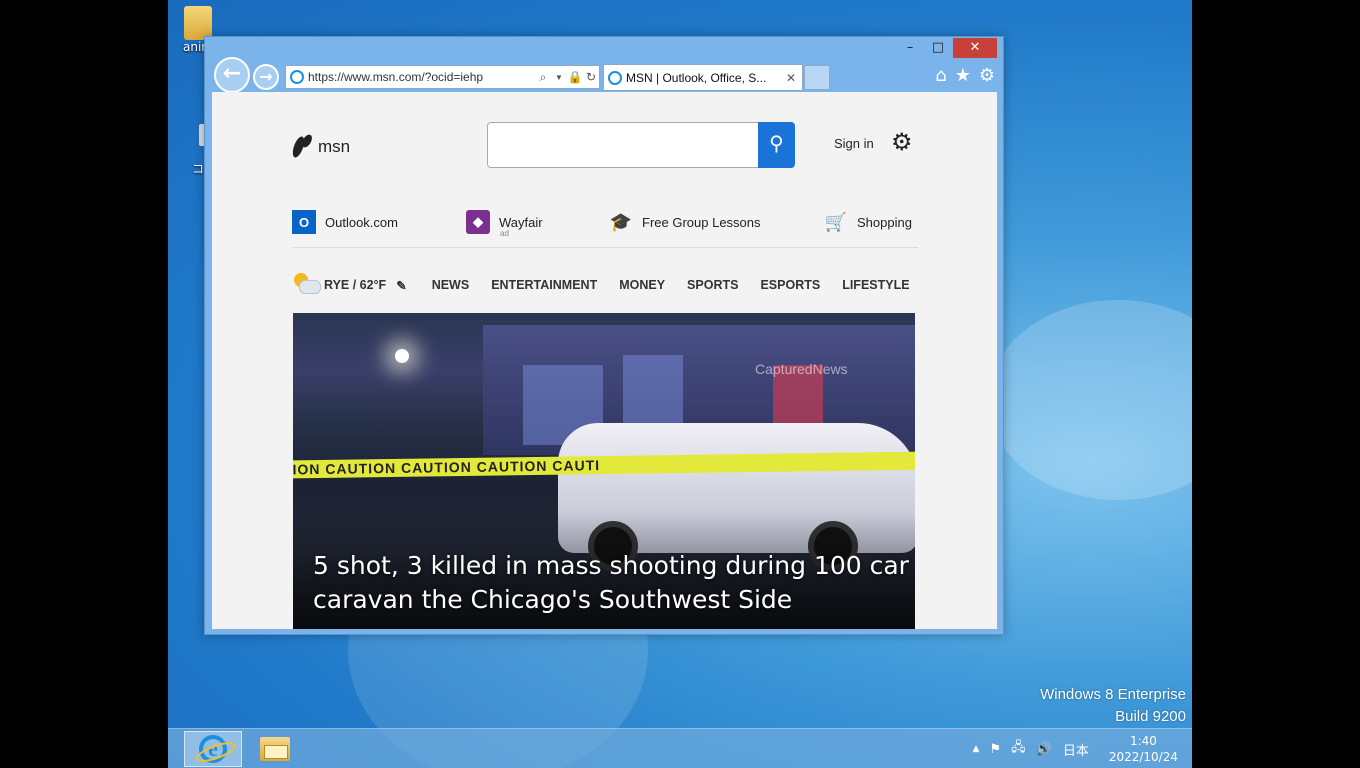  What do you see at coordinates (976, 749) in the screenshot?
I see `show-hidden-icon: ▲` at bounding box center [976, 749].